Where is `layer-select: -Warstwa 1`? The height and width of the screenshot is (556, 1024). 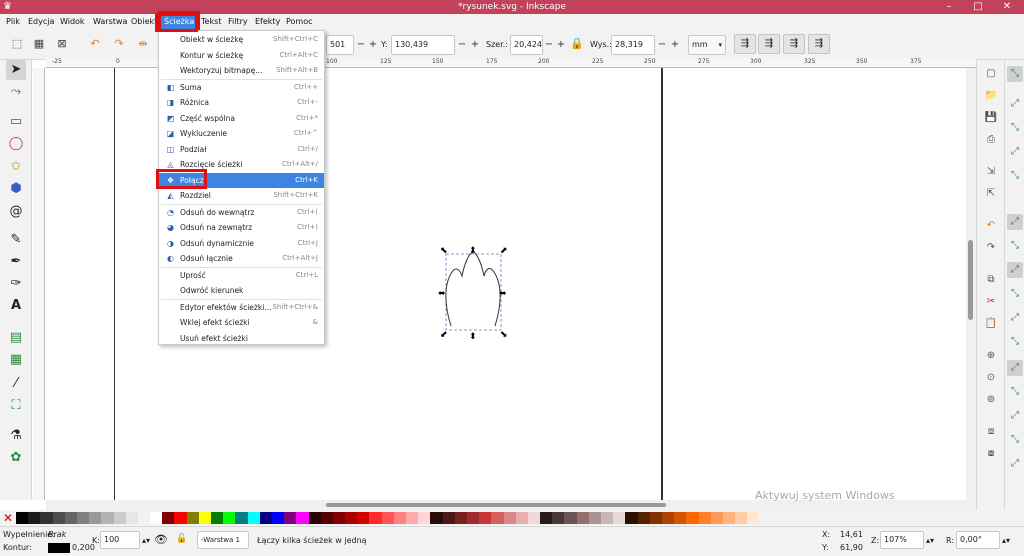 layer-select: -Warstwa 1 is located at coordinates (223, 540).